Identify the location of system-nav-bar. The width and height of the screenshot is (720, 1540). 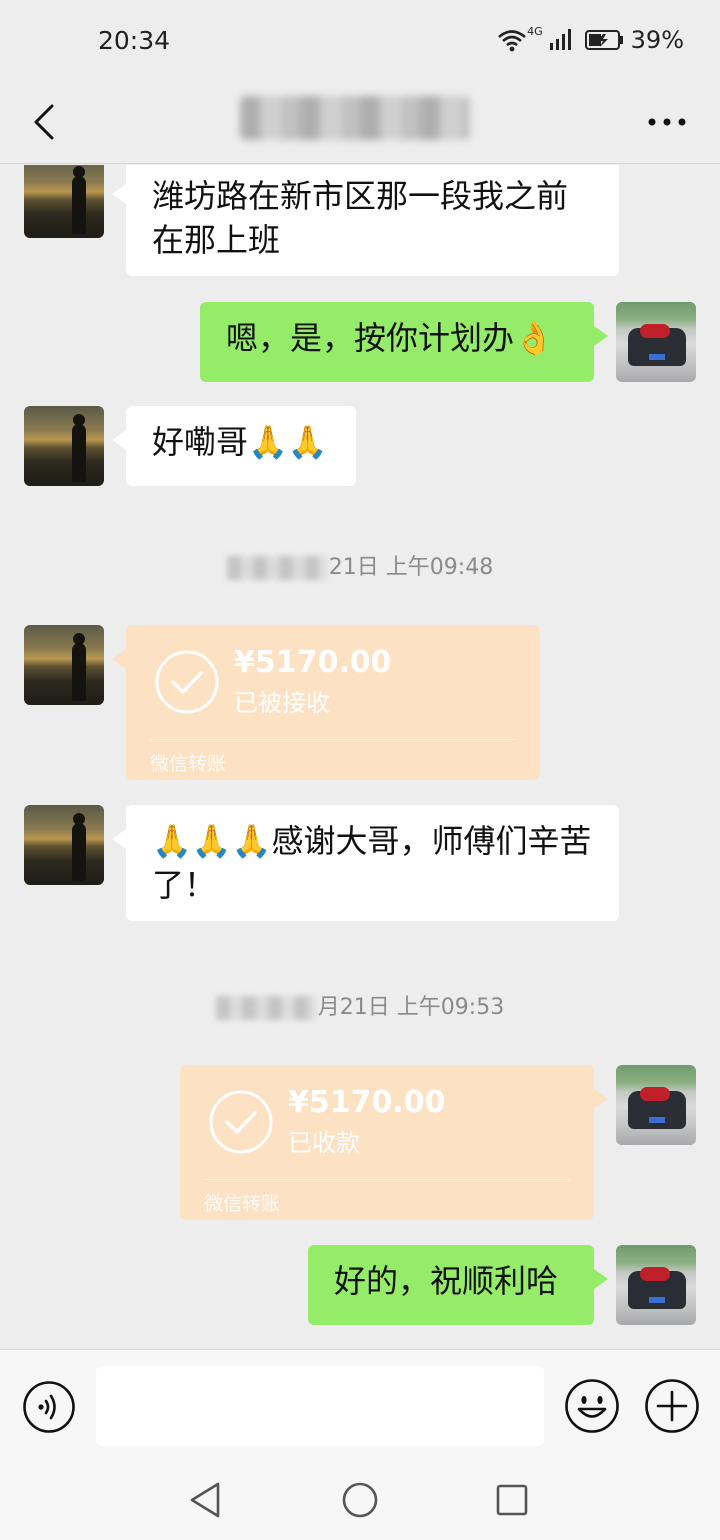
(360, 1500).